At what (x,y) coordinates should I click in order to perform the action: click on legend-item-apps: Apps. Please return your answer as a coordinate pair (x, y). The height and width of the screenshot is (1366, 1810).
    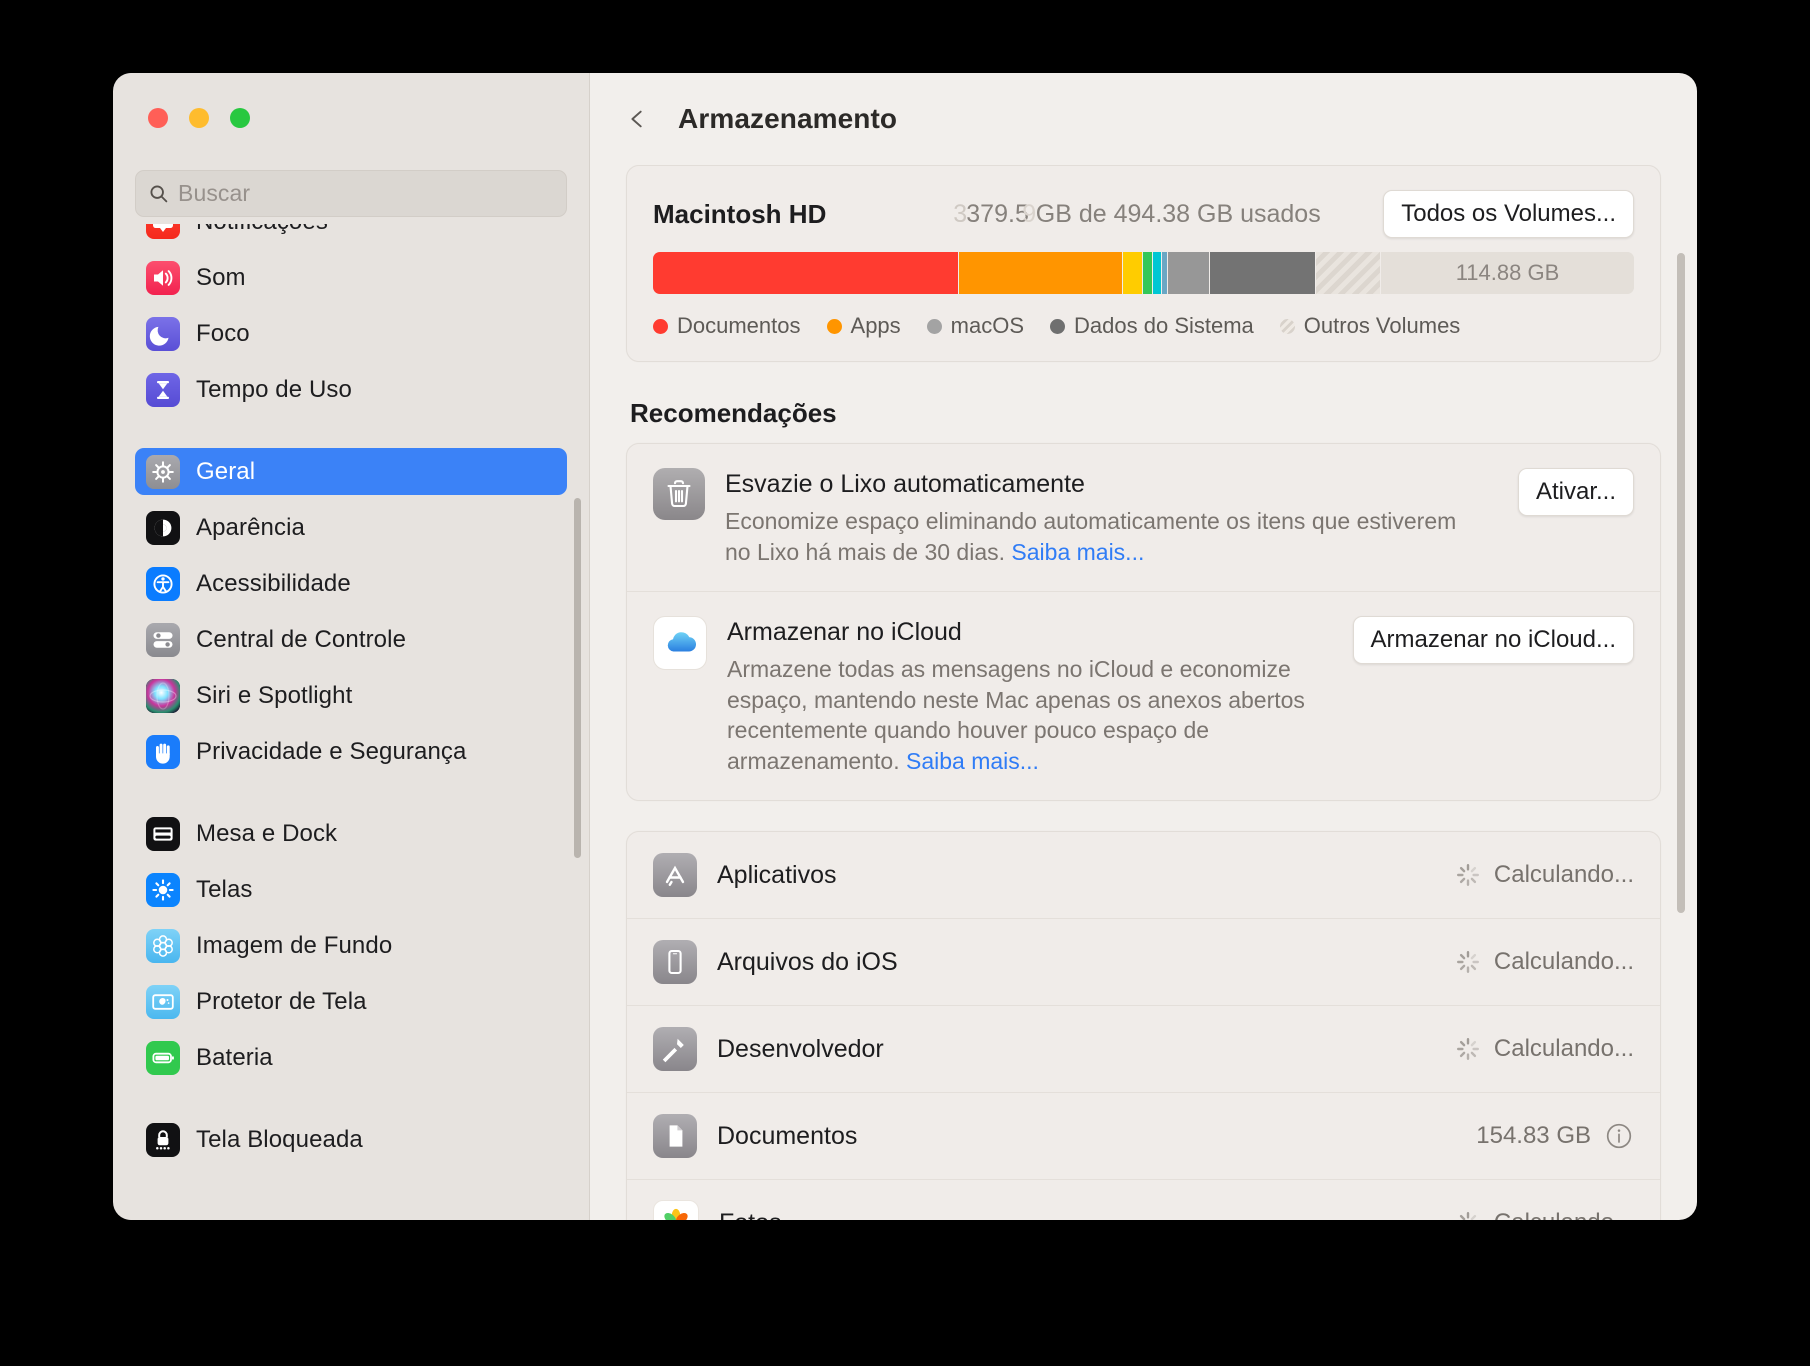
    Looking at the image, I should click on (863, 326).